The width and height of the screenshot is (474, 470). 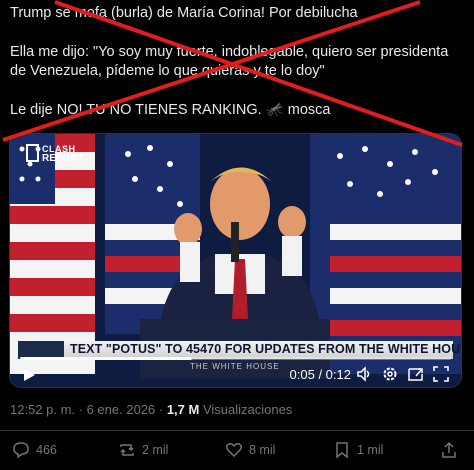 What do you see at coordinates (21, 450) in the screenshot?
I see `reply-icon` at bounding box center [21, 450].